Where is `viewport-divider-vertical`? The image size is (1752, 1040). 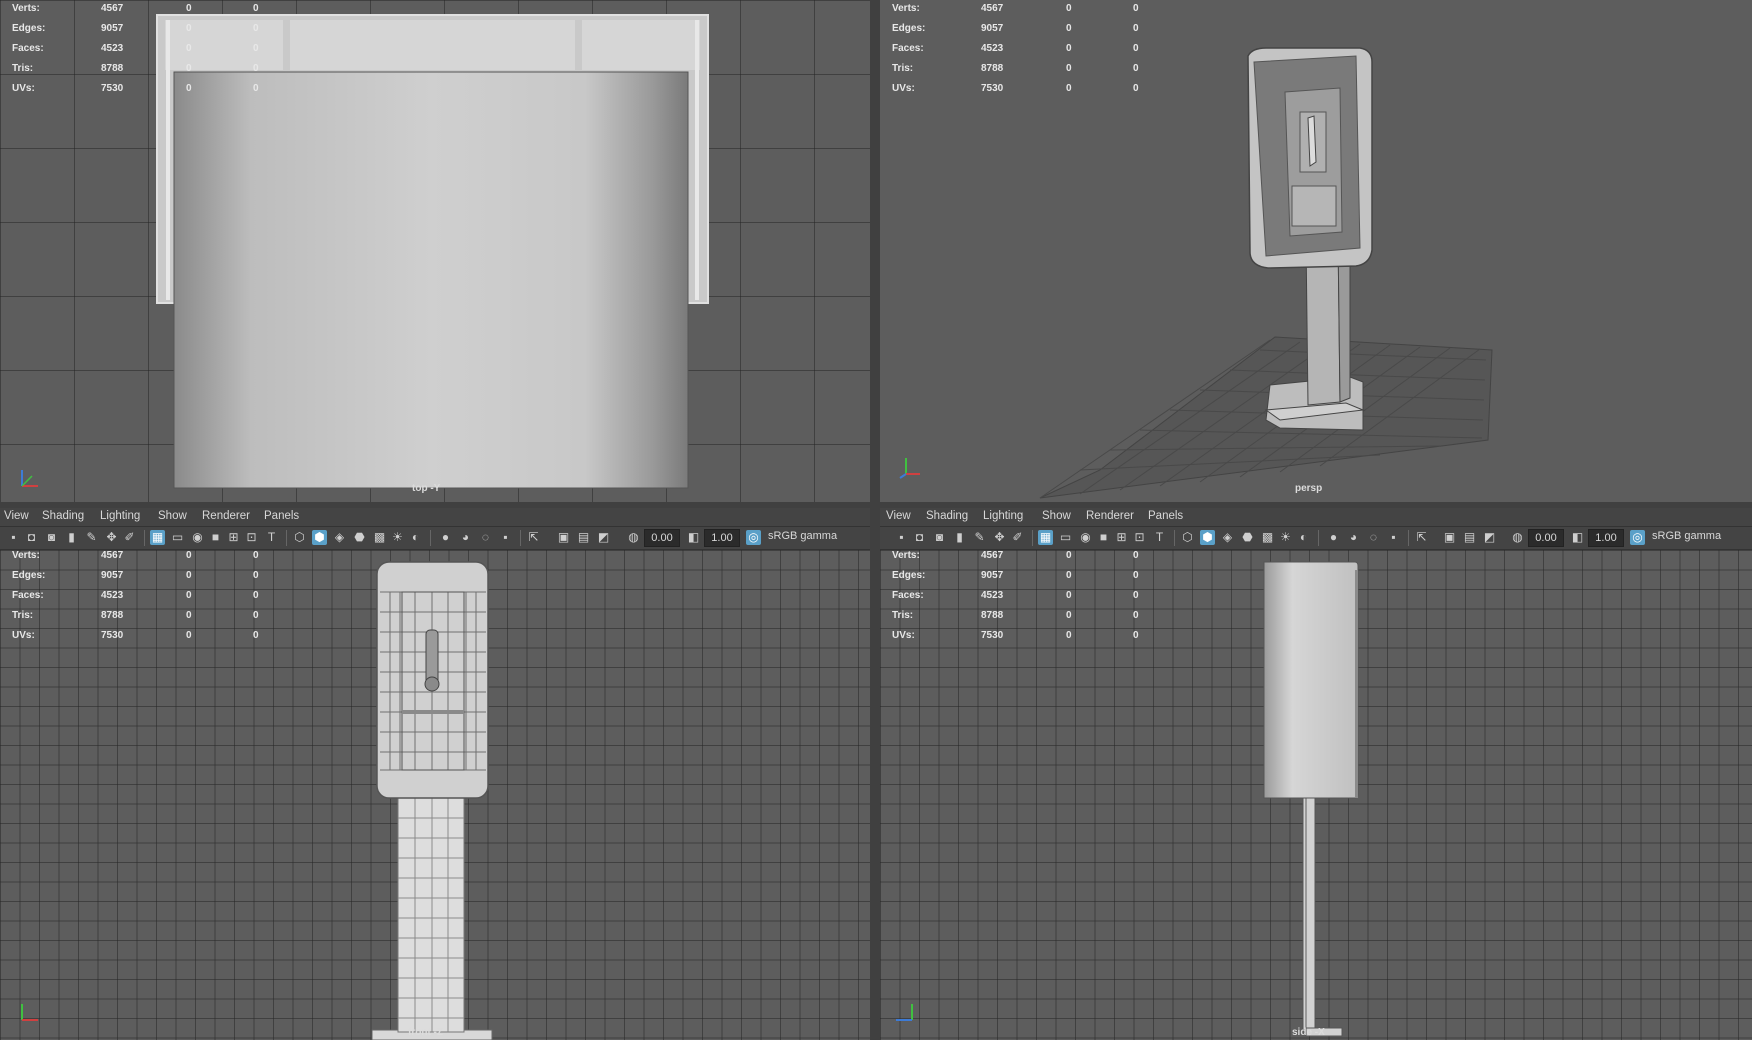 viewport-divider-vertical is located at coordinates (875, 520).